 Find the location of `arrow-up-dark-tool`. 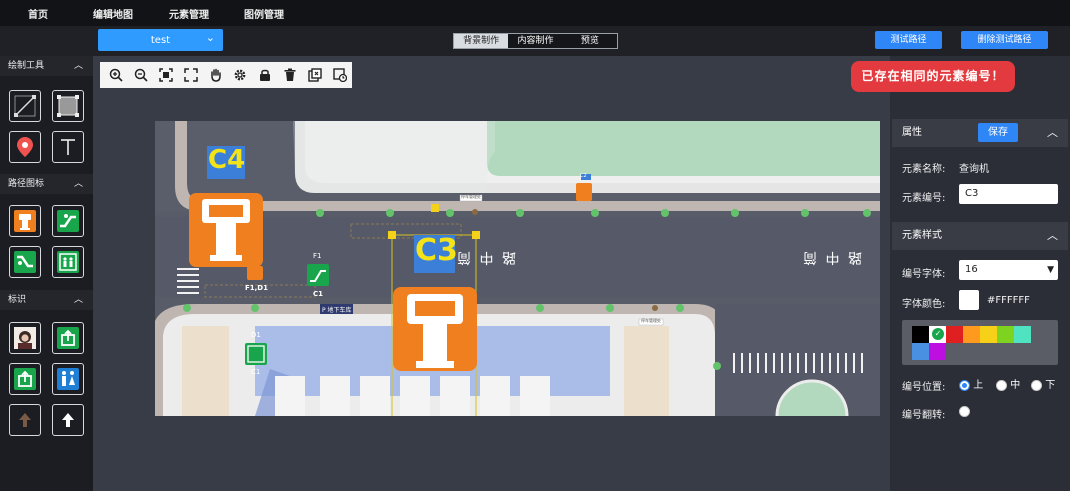

arrow-up-dark-tool is located at coordinates (25, 420).